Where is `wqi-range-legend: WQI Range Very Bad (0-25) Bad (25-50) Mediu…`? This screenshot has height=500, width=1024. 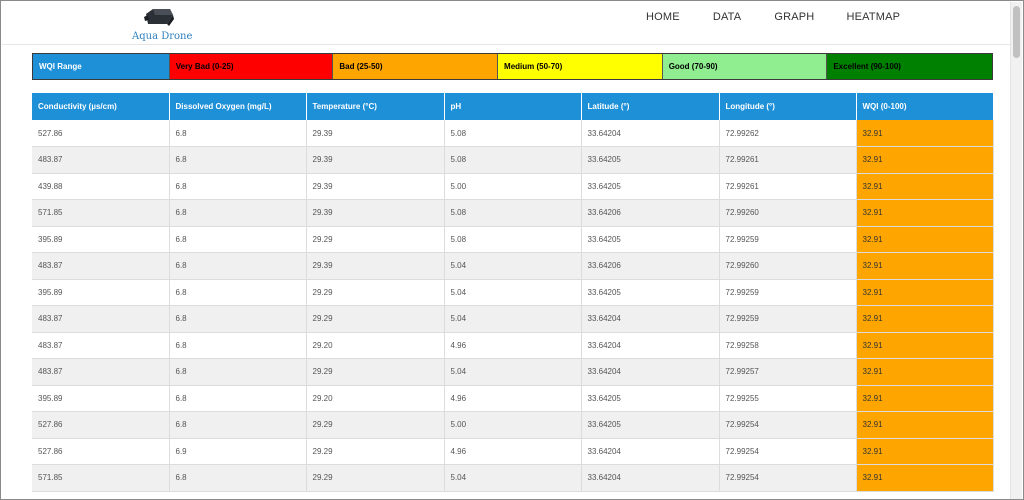
wqi-range-legend: WQI Range Very Bad (0-25) Bad (25-50) Mediu… is located at coordinates (512, 66).